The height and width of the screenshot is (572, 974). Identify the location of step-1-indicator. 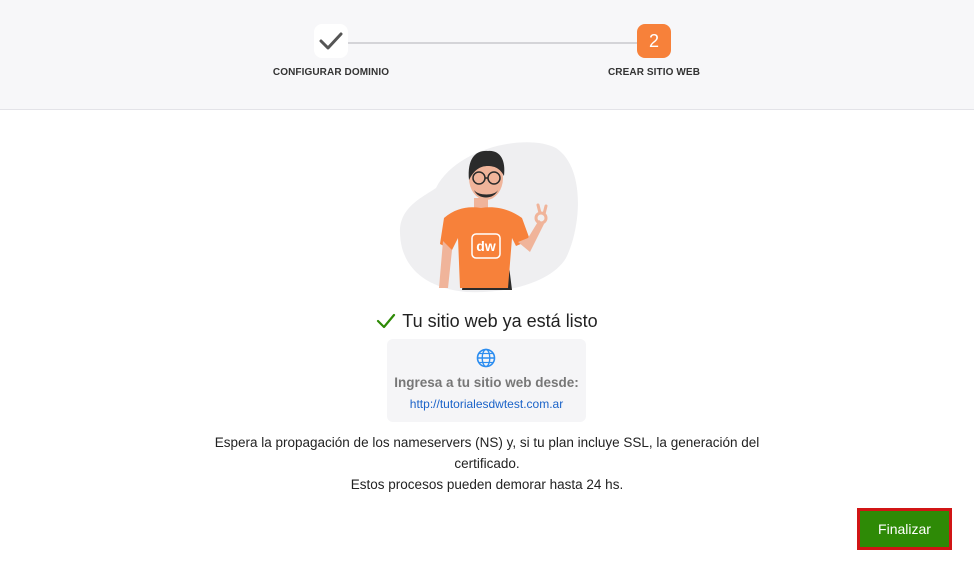
(331, 41).